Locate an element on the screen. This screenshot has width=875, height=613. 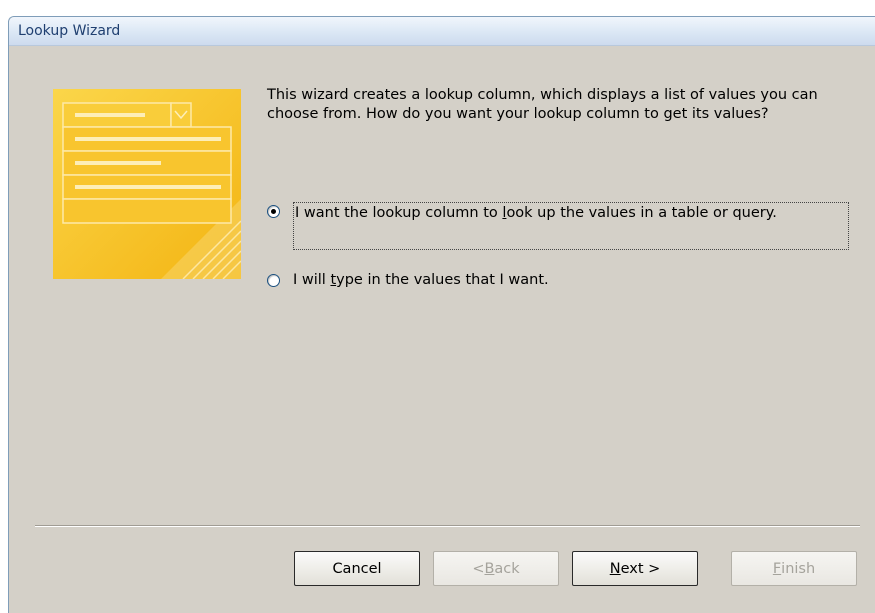
button-separator is located at coordinates (447, 526).